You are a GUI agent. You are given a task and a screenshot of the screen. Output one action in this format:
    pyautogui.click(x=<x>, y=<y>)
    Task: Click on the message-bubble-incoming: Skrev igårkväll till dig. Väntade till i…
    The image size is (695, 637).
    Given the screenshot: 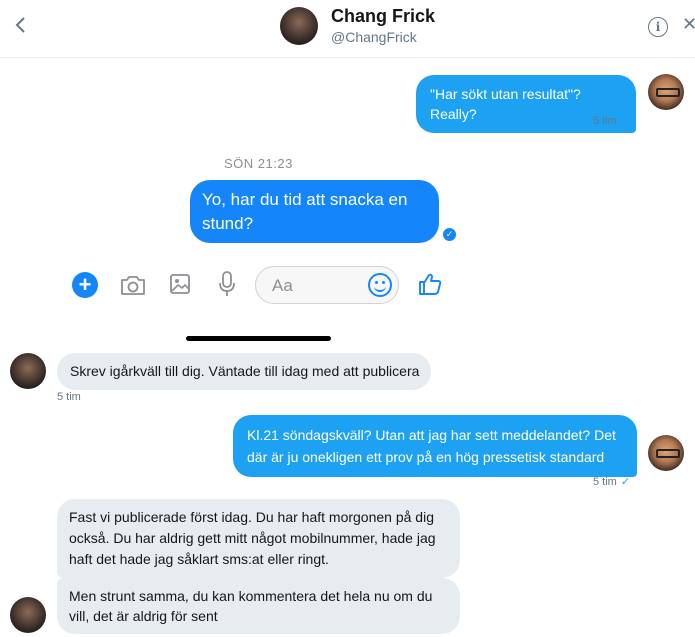 What is the action you would take?
    pyautogui.click(x=244, y=371)
    